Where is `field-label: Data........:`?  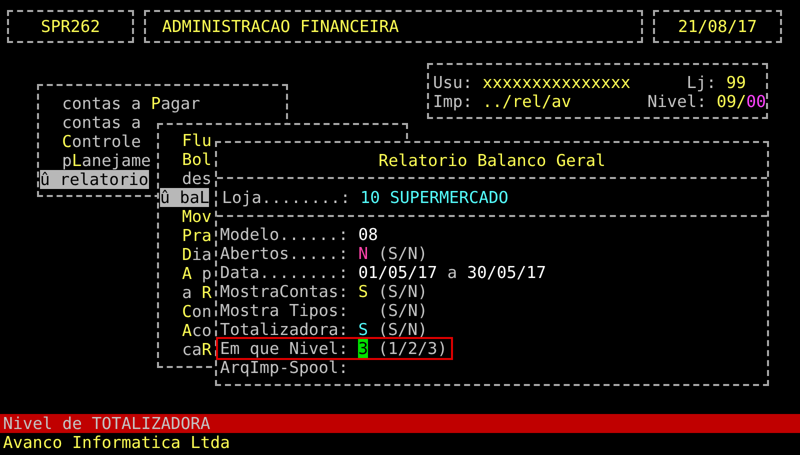 field-label: Data........: is located at coordinates (284, 272).